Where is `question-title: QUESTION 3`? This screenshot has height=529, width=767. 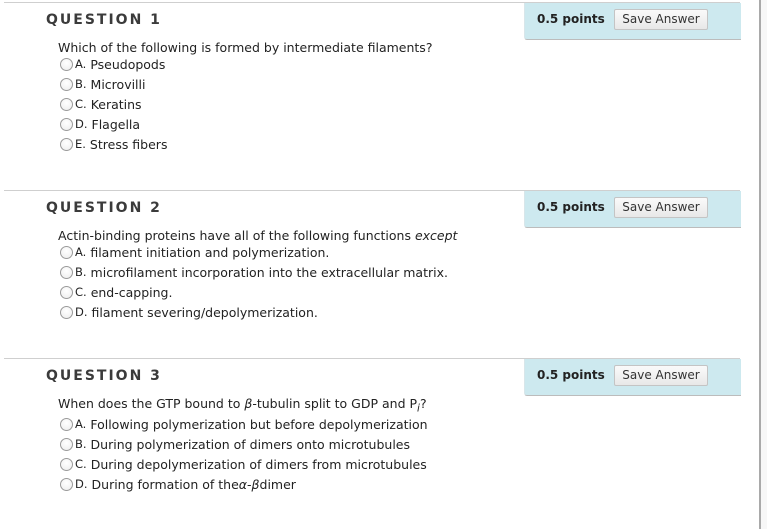
question-title: QUESTION 3 is located at coordinates (104, 376).